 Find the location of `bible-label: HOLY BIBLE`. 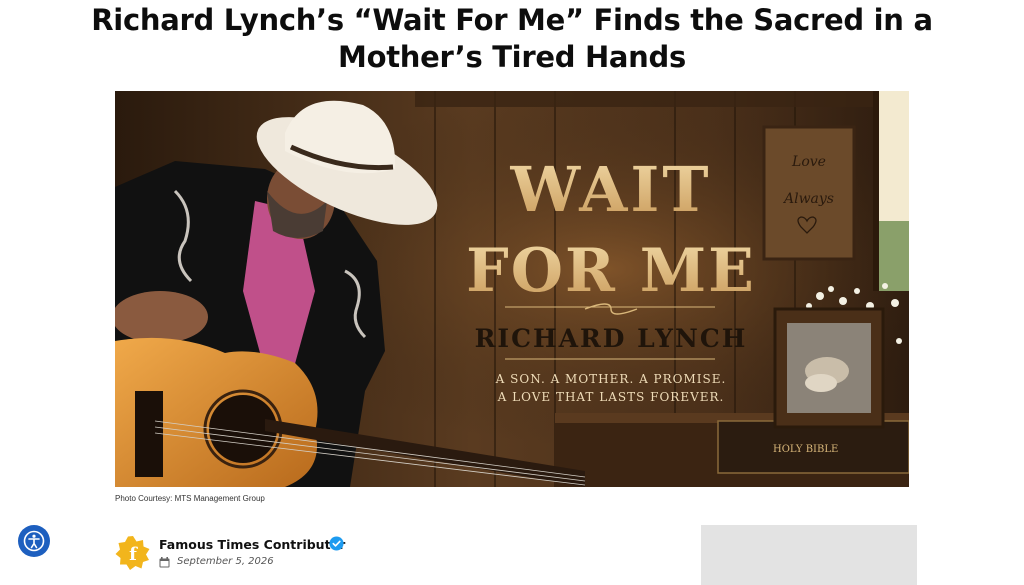

bible-label: HOLY BIBLE is located at coordinates (805, 449).